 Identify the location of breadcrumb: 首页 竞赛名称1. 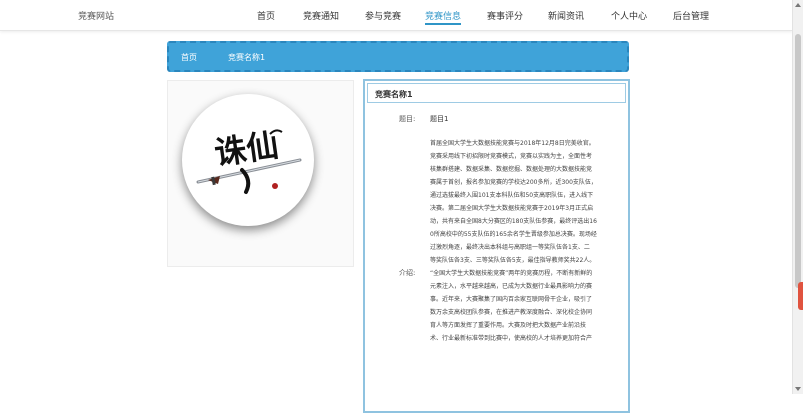
(398, 56).